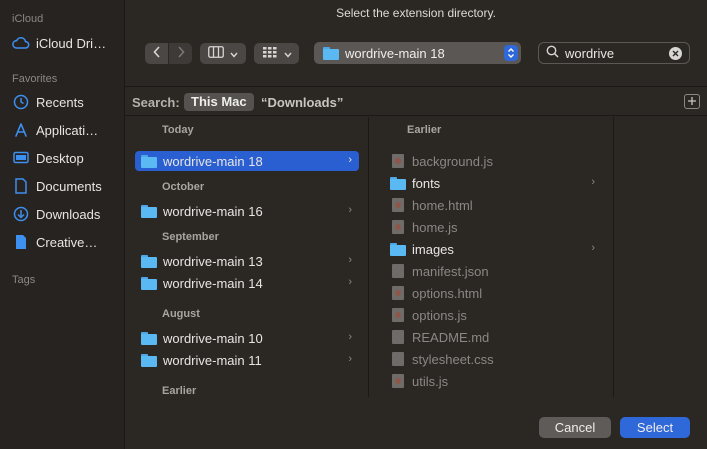 The width and height of the screenshot is (707, 449). I want to click on json-file-icon, so click(398, 271).